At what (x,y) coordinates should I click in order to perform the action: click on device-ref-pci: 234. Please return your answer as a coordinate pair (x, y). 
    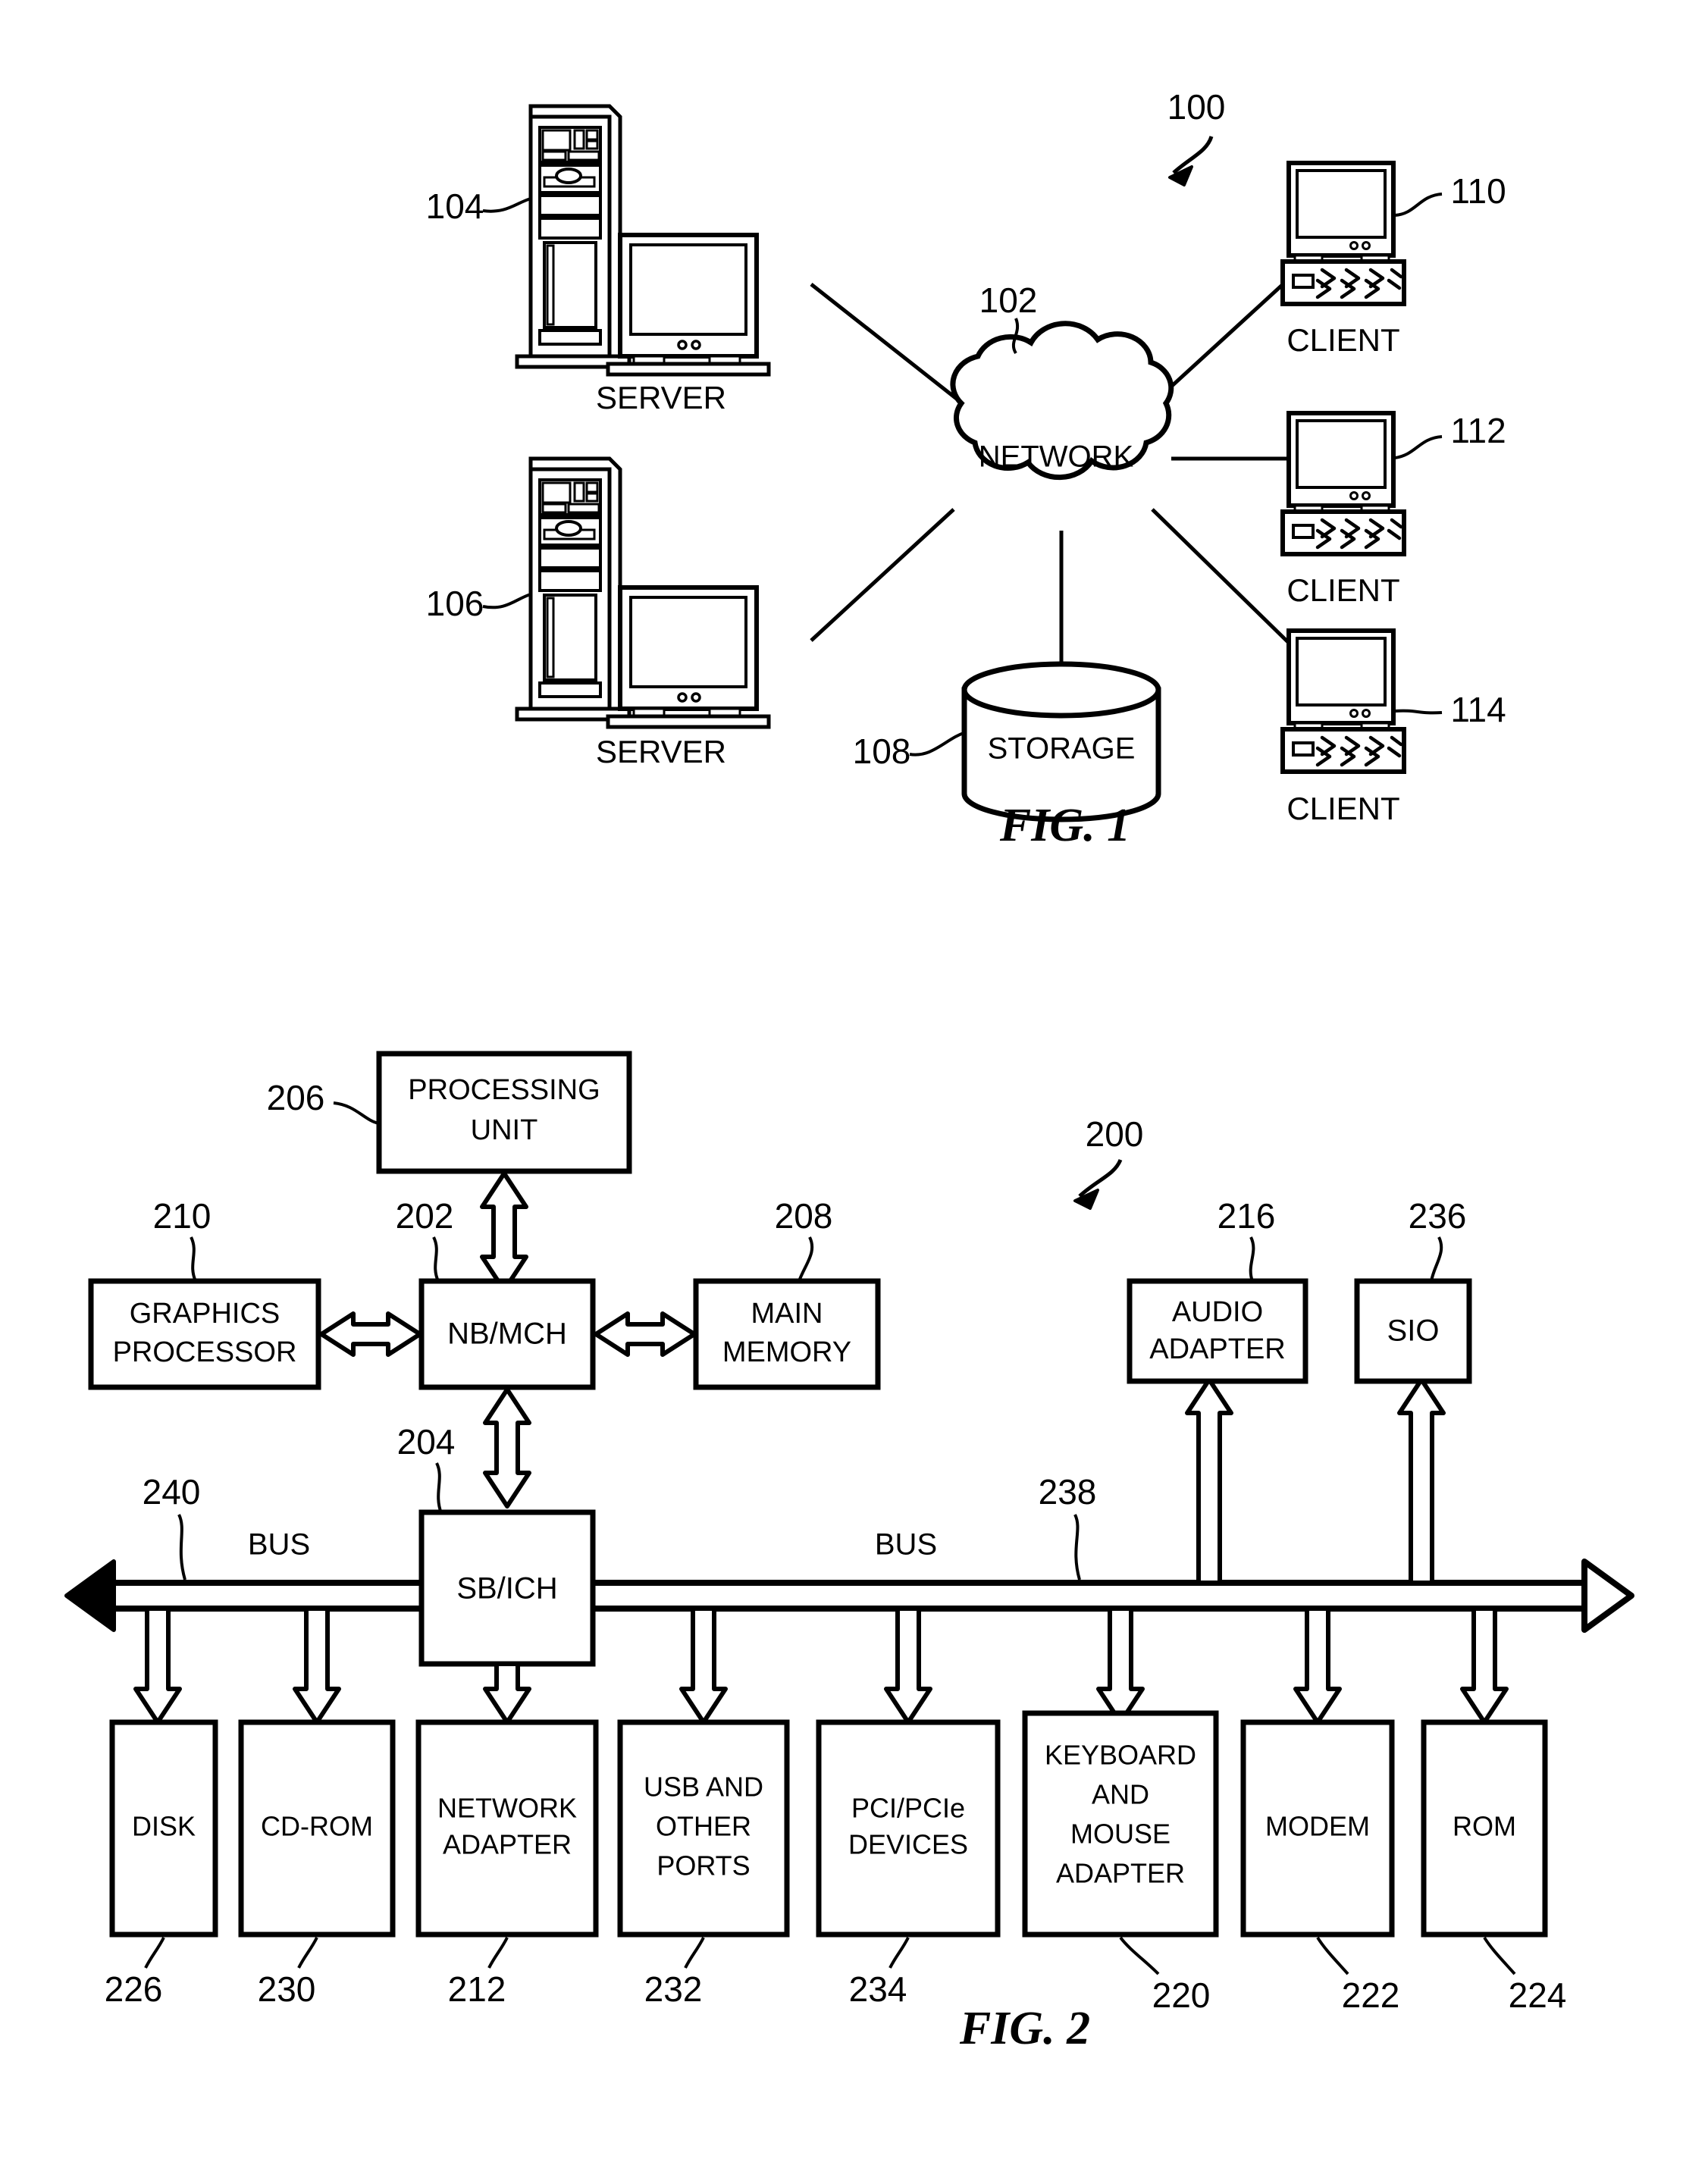
    Looking at the image, I should click on (878, 1989).